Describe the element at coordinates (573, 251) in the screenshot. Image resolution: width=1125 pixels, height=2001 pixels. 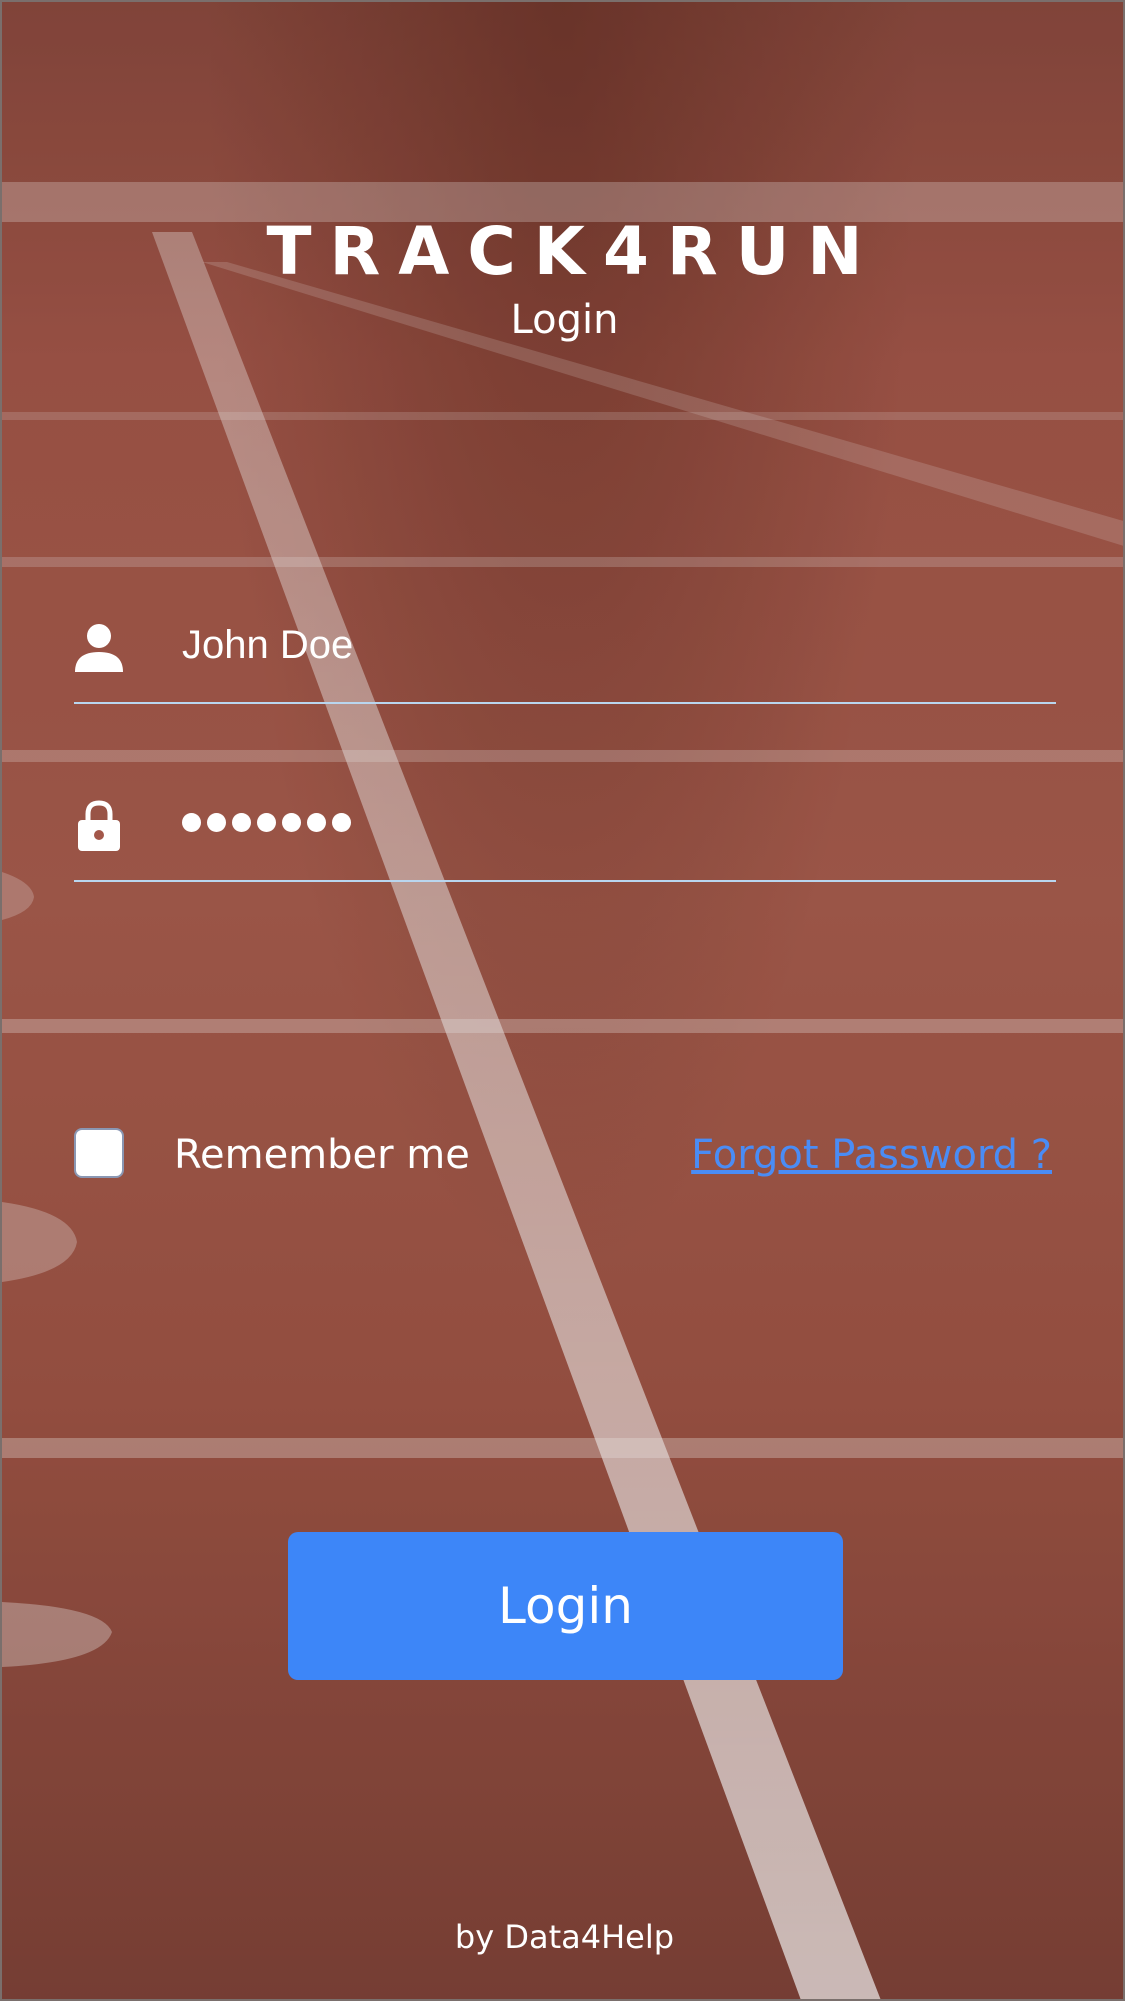
I see `app-title: TRACK4RUN` at that location.